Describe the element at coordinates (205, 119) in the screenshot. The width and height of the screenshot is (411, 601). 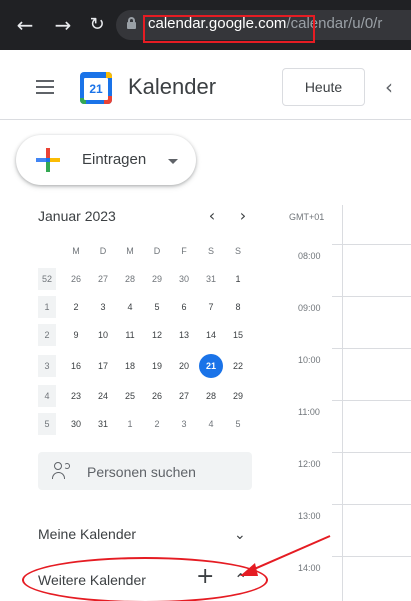
I see `header-divider` at that location.